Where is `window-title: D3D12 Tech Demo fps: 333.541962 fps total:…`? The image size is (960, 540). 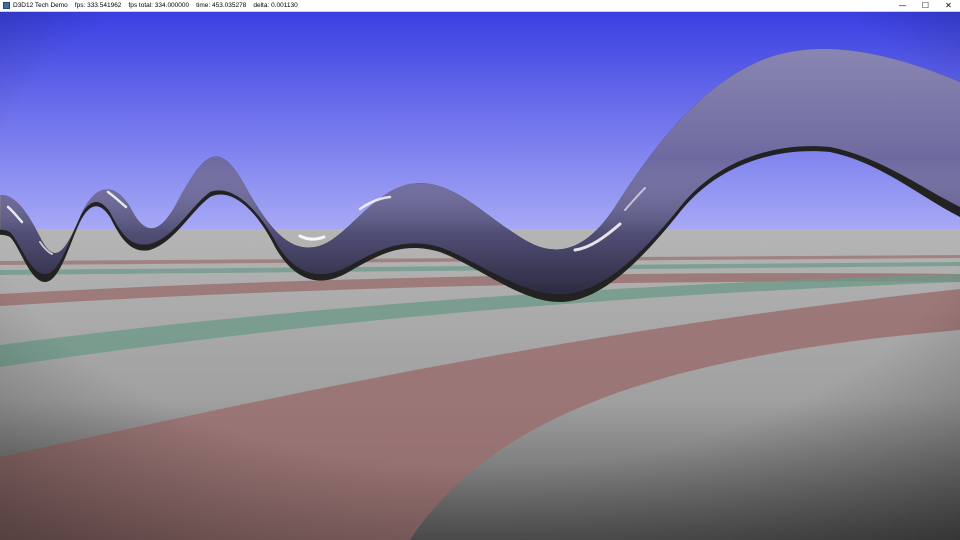
window-title: D3D12 Tech Demo fps: 333.541962 fps total:… is located at coordinates (159, 6).